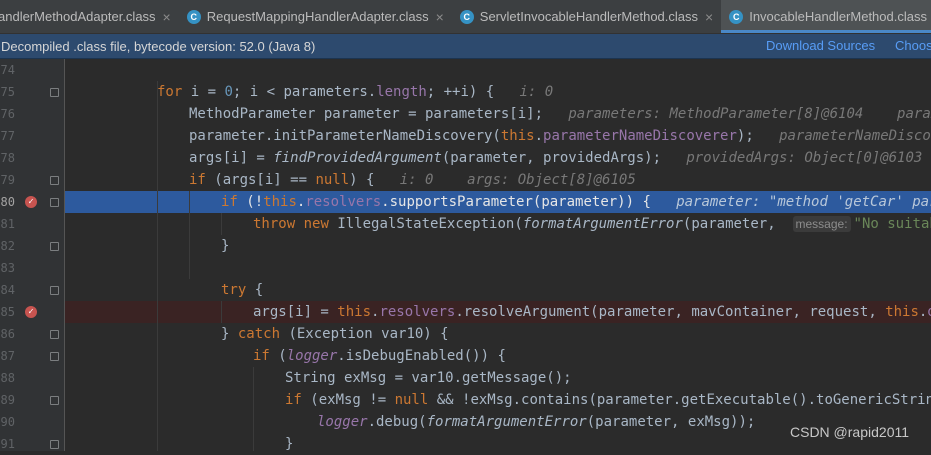 The width and height of the screenshot is (931, 455). I want to click on inline-debug-value: i: 0, so click(536, 92).